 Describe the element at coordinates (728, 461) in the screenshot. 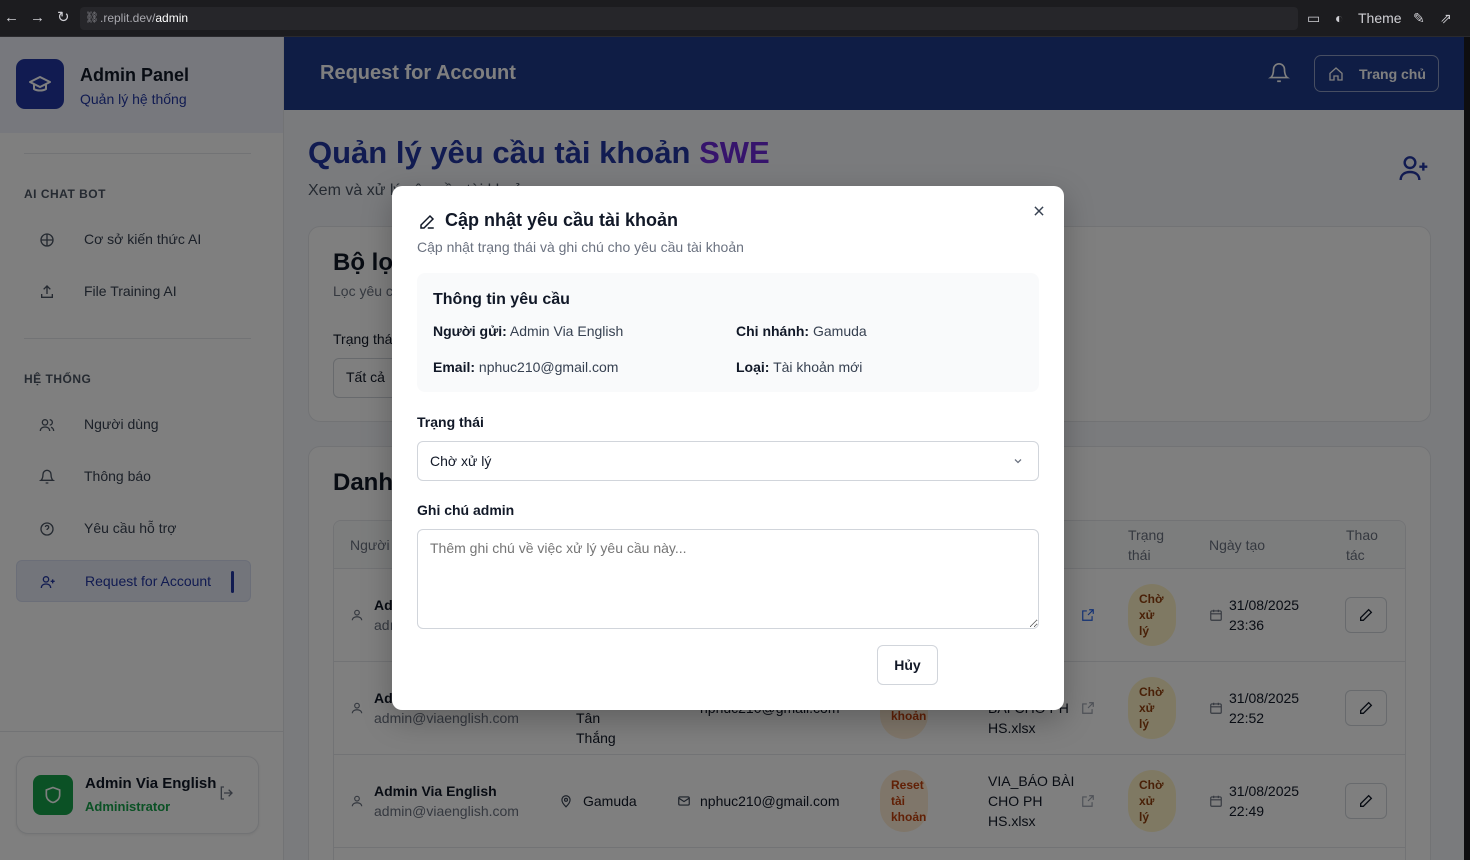

I see `status-select: Chờ xử lý` at that location.